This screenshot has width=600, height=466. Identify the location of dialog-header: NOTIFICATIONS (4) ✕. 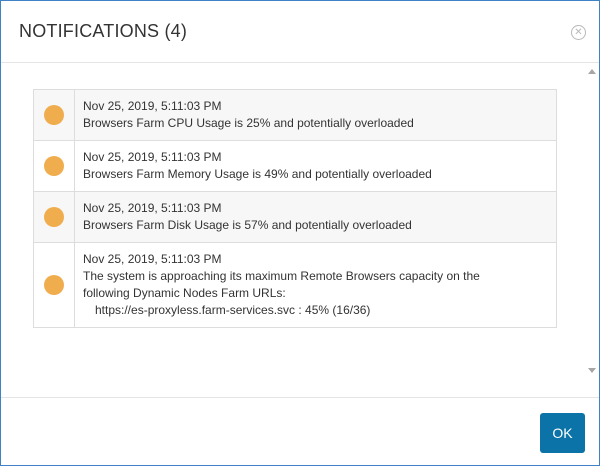
(300, 32).